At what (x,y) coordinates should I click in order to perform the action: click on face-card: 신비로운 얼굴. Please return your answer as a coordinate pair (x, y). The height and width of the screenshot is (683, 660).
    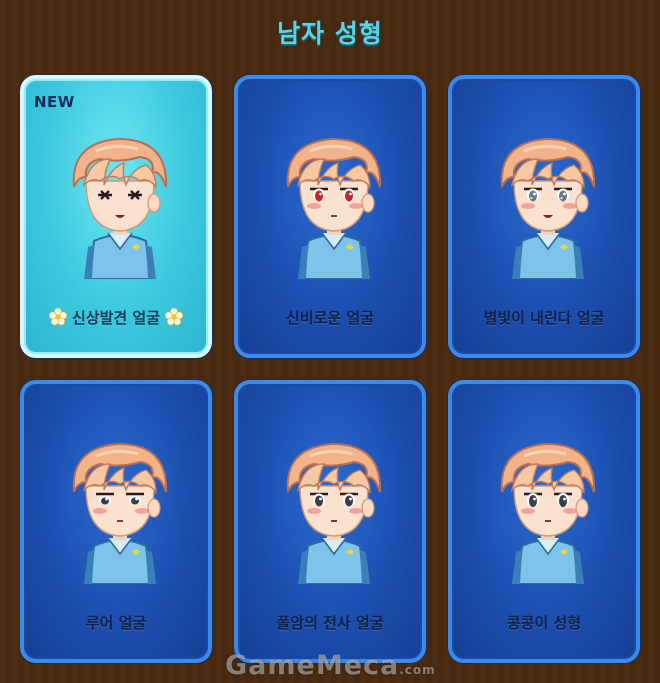
    Looking at the image, I should click on (330, 216).